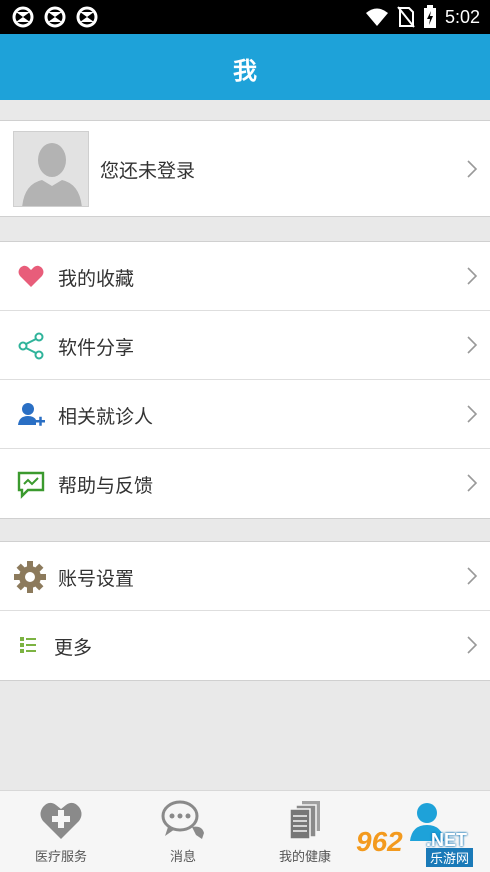 The image size is (490, 872). I want to click on watermark-site: 乐游网, so click(450, 857).